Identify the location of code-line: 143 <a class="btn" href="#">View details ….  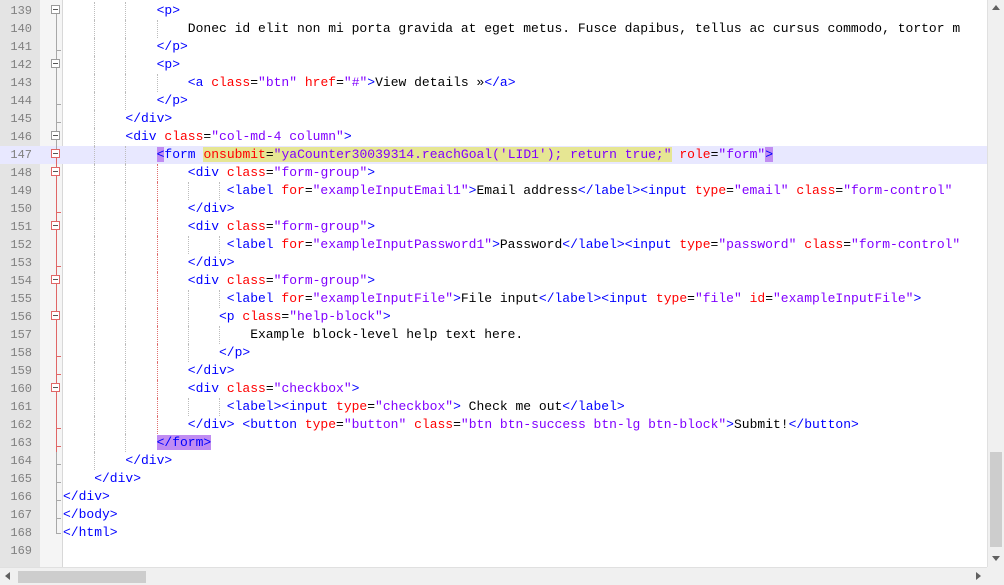
(493, 83).